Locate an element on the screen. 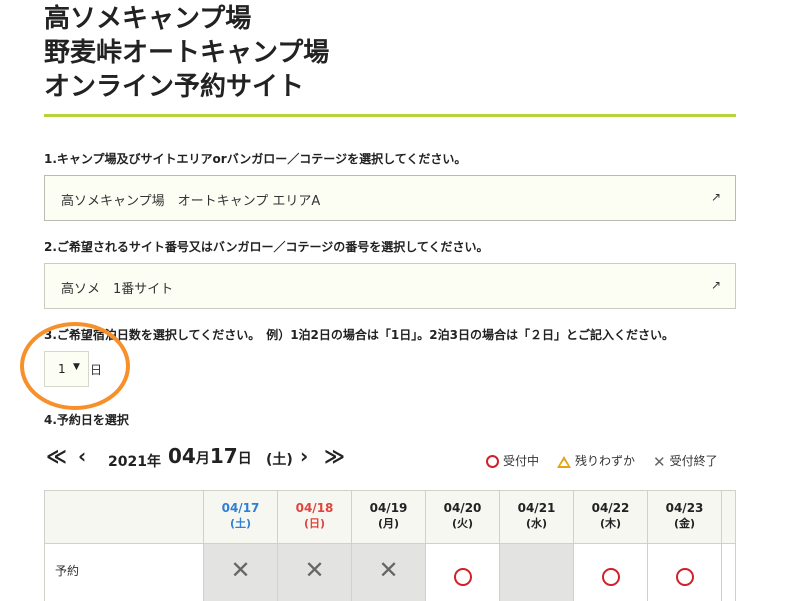  triangle-icon is located at coordinates (564, 461).